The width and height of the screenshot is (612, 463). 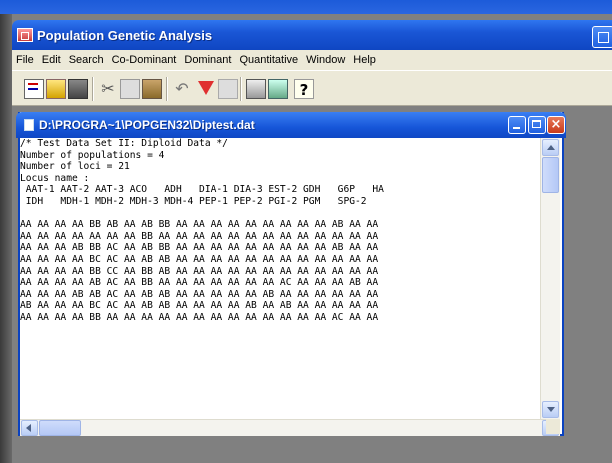 What do you see at coordinates (182, 89) in the screenshot?
I see `undo-icon: ↶` at bounding box center [182, 89].